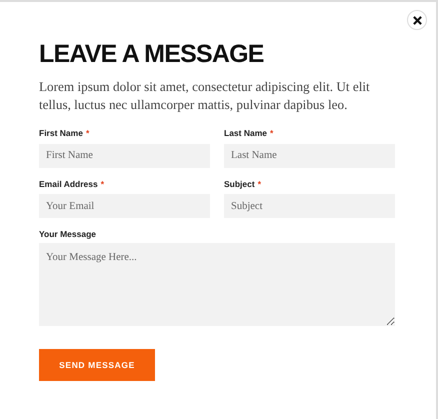 The width and height of the screenshot is (438, 419). Describe the element at coordinates (245, 133) in the screenshot. I see `field-label: Last Name` at that location.